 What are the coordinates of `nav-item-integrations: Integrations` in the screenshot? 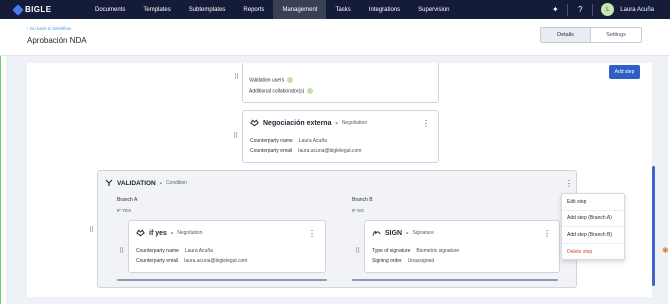 It's located at (384, 9).